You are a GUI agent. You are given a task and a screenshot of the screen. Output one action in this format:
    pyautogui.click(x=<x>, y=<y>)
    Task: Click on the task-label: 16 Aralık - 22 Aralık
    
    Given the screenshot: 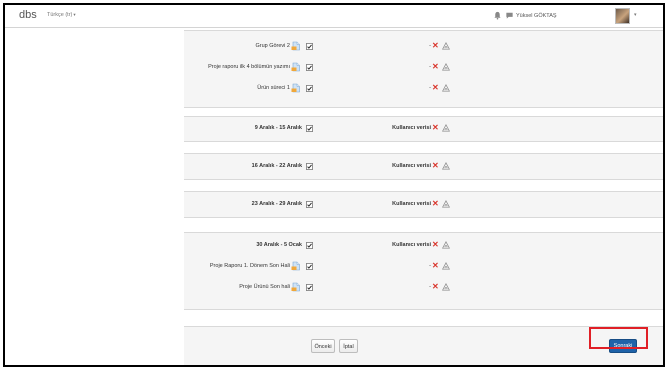 What is the action you would take?
    pyautogui.click(x=276, y=166)
    